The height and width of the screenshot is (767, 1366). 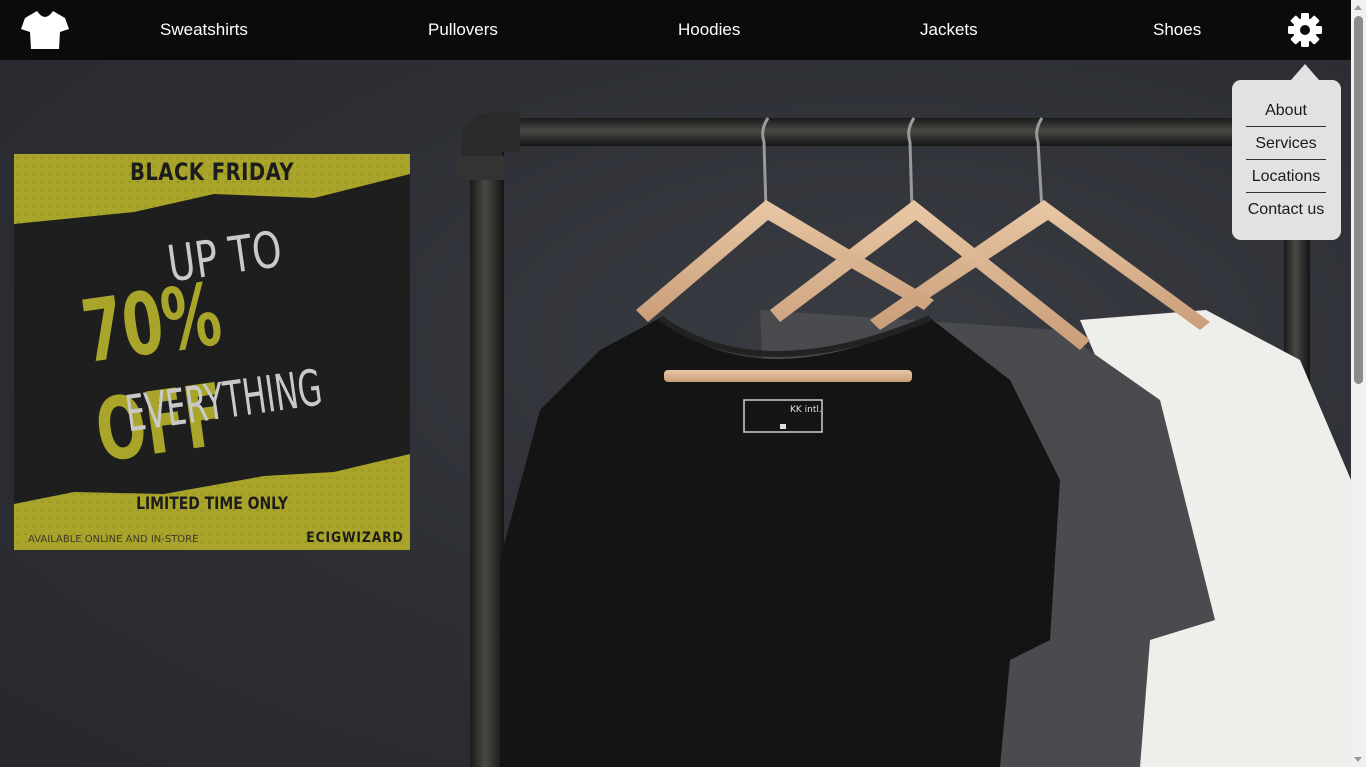 I want to click on scroll-up-arrow-icon, so click(x=1358, y=7).